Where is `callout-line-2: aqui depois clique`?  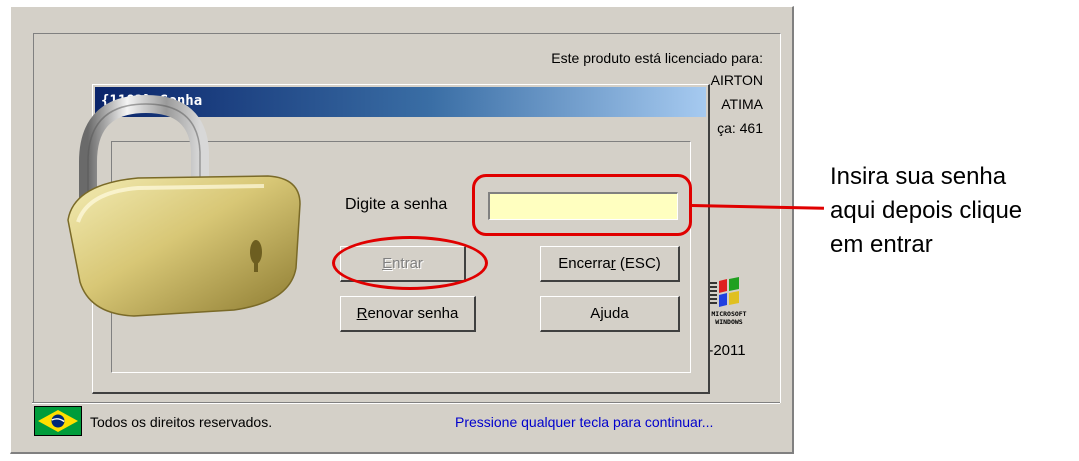
callout-line-2: aqui depois clique is located at coordinates (926, 210).